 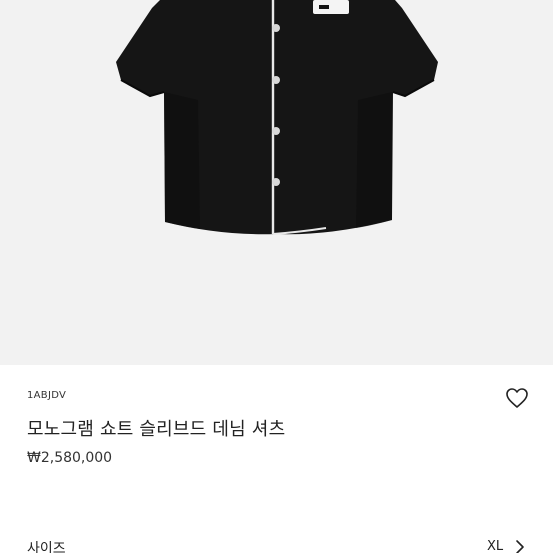 What do you see at coordinates (495, 546) in the screenshot?
I see `size-value: XL` at bounding box center [495, 546].